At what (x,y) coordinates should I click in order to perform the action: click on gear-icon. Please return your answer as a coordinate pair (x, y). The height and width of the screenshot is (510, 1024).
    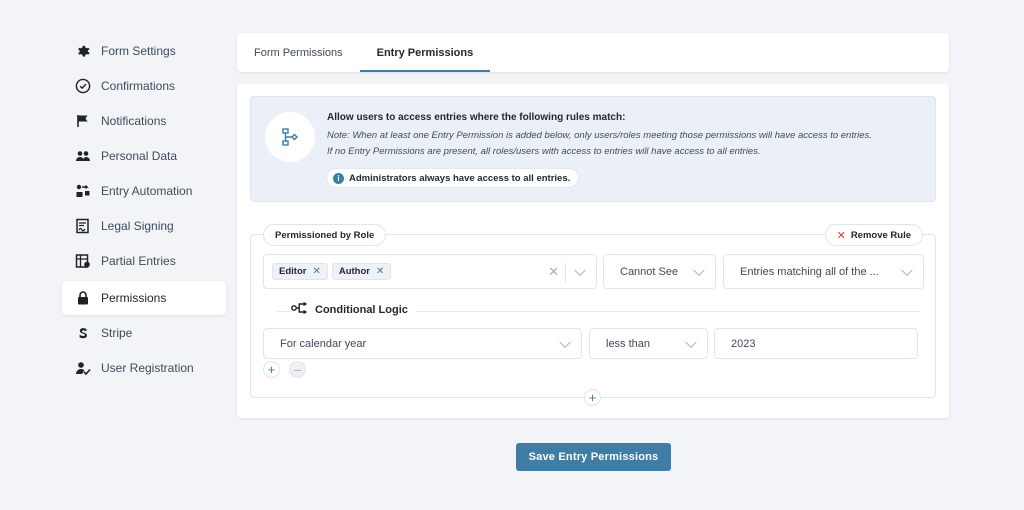
    Looking at the image, I should click on (83, 51).